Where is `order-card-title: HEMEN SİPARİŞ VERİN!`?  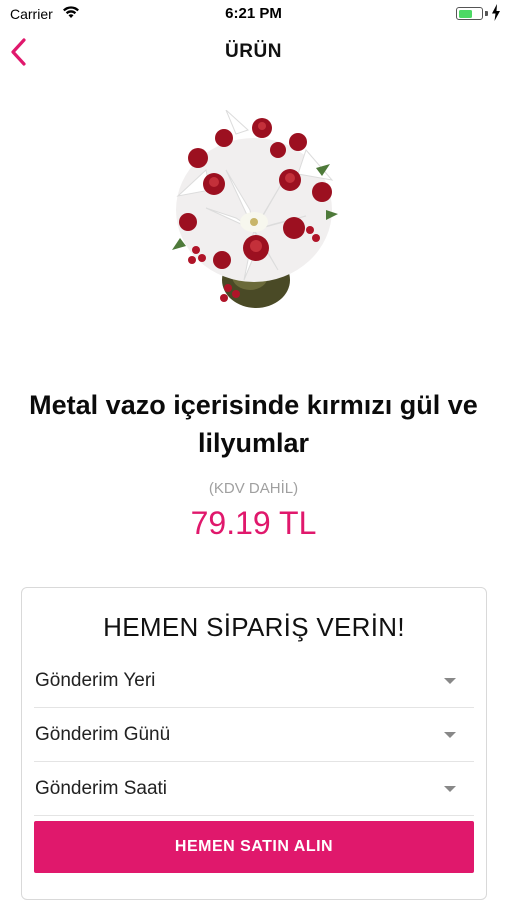 order-card-title: HEMEN SİPARİŞ VERİN! is located at coordinates (254, 627).